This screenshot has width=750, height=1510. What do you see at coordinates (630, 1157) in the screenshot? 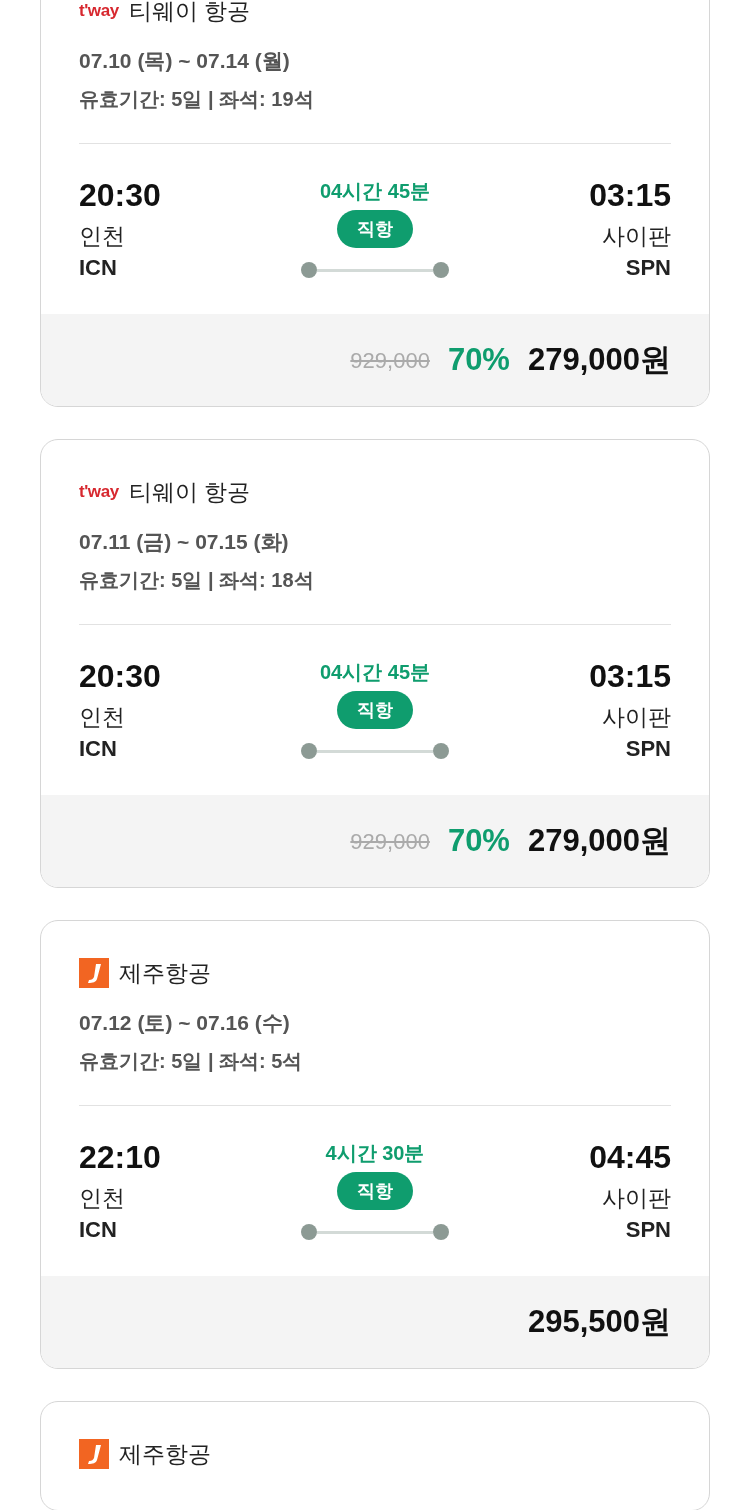
I see `arrival-time: 04:45` at bounding box center [630, 1157].